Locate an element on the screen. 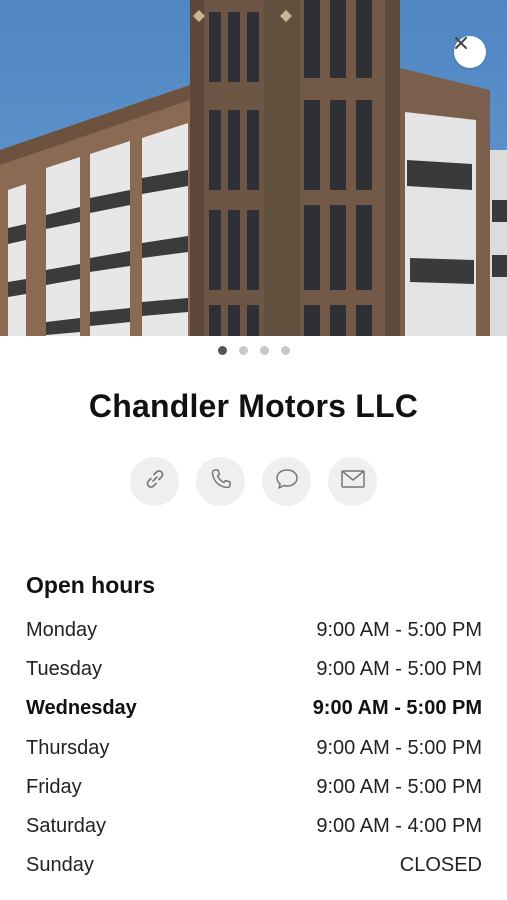  mail-icon is located at coordinates (353, 481).